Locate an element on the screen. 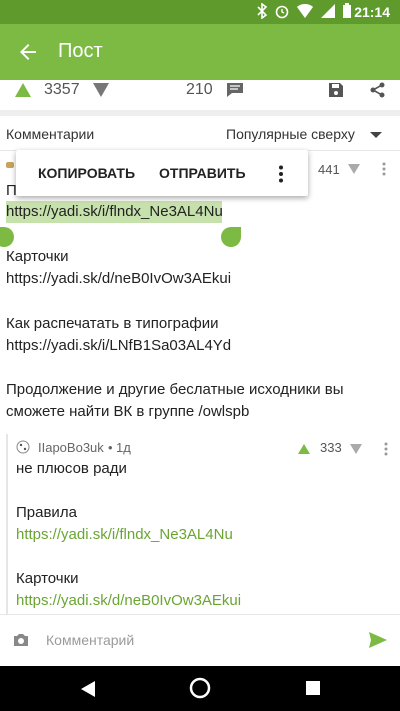  bluetooth-icon is located at coordinates (262, 11).